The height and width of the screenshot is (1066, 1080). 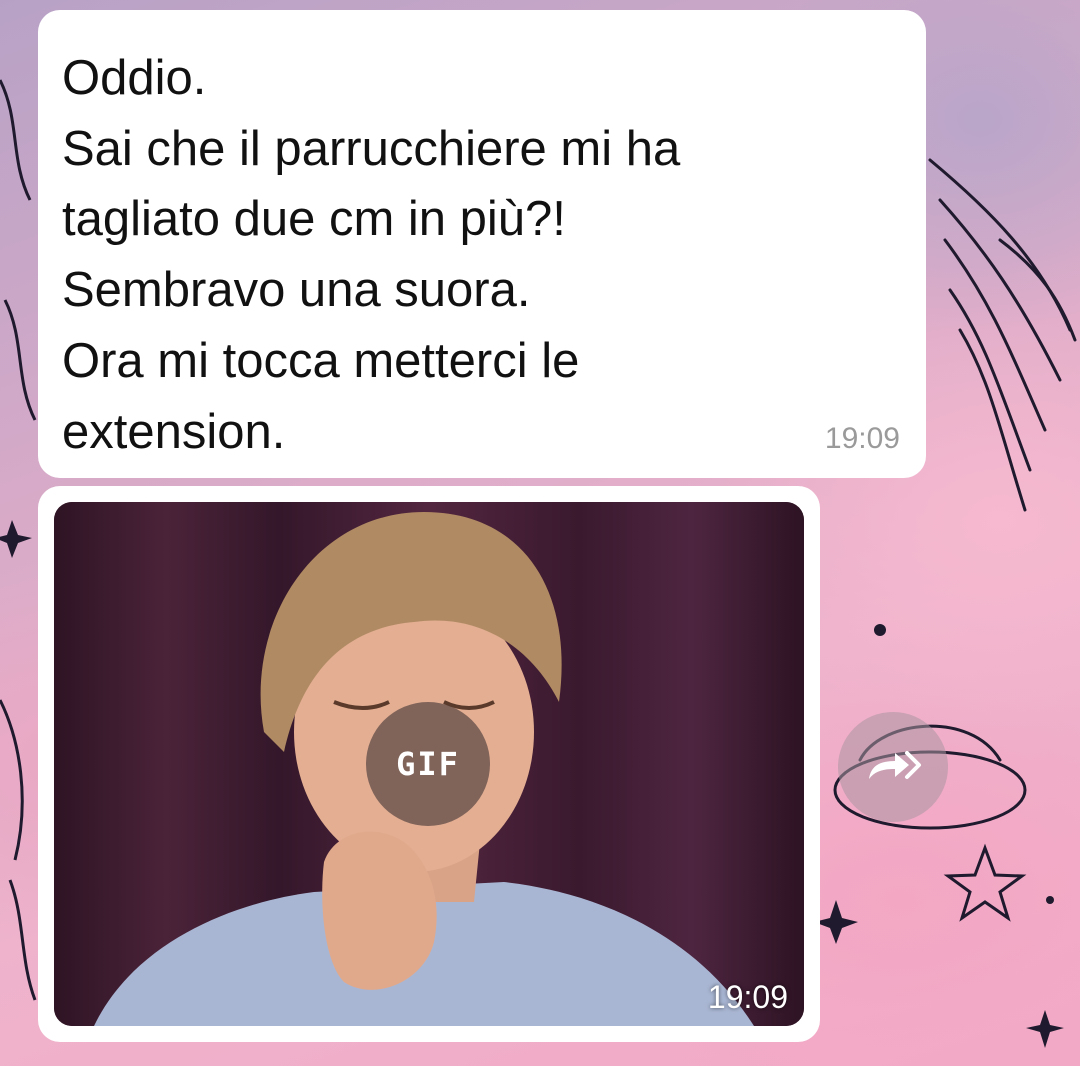 What do you see at coordinates (296, 290) in the screenshot?
I see `message-line: Sembravo una suora.` at bounding box center [296, 290].